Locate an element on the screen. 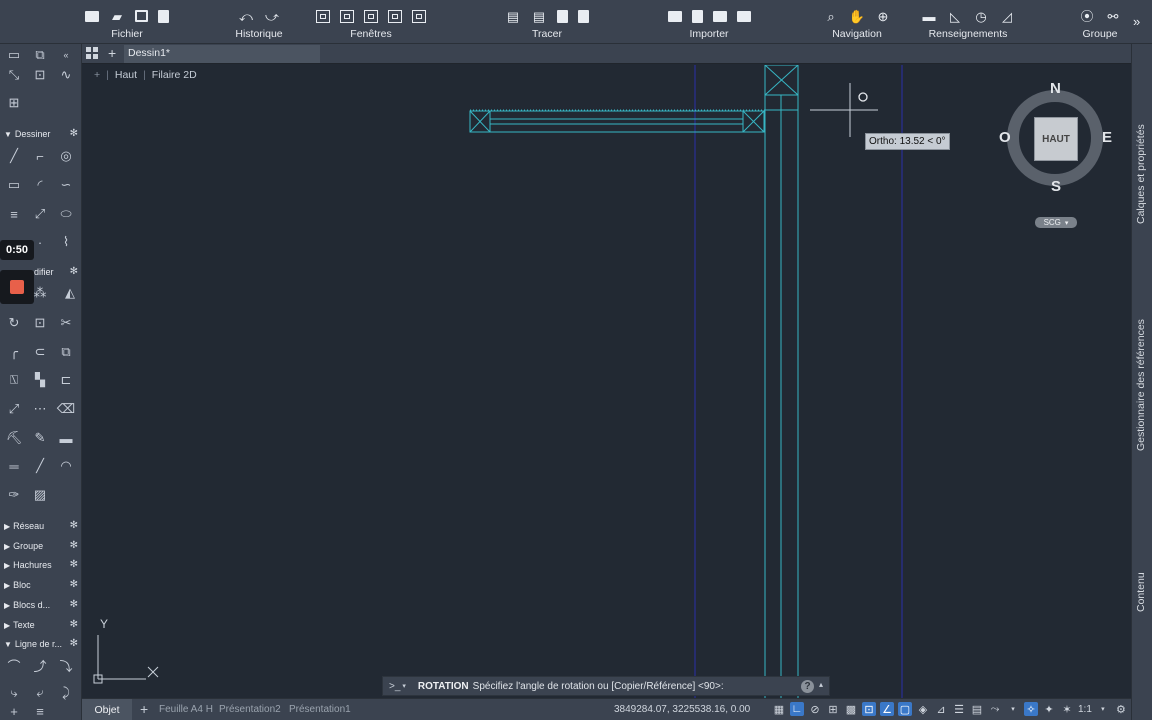 This screenshot has height=720, width=1152. palette-section-groupe: ▶ Groupe ✻ is located at coordinates (41, 545).